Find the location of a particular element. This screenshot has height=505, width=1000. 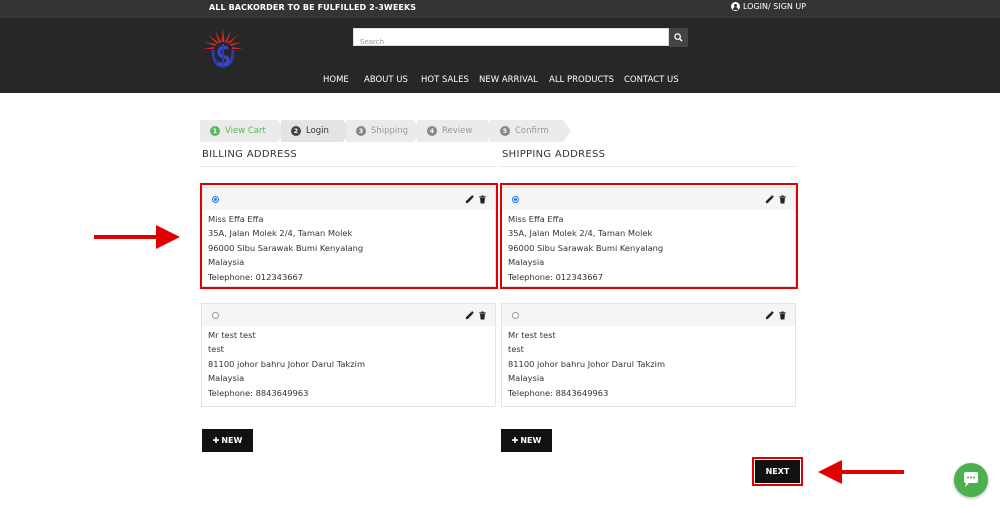

shipping-address-title: SHIPPING ADDRESS is located at coordinates (554, 154).